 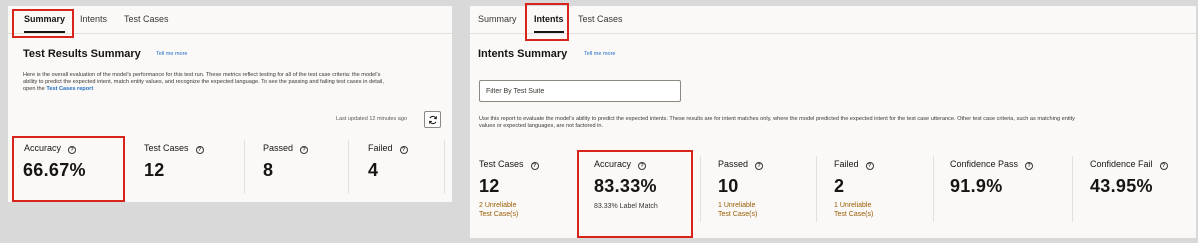 I want to click on metric-value-passed: 8, so click(x=268, y=170).